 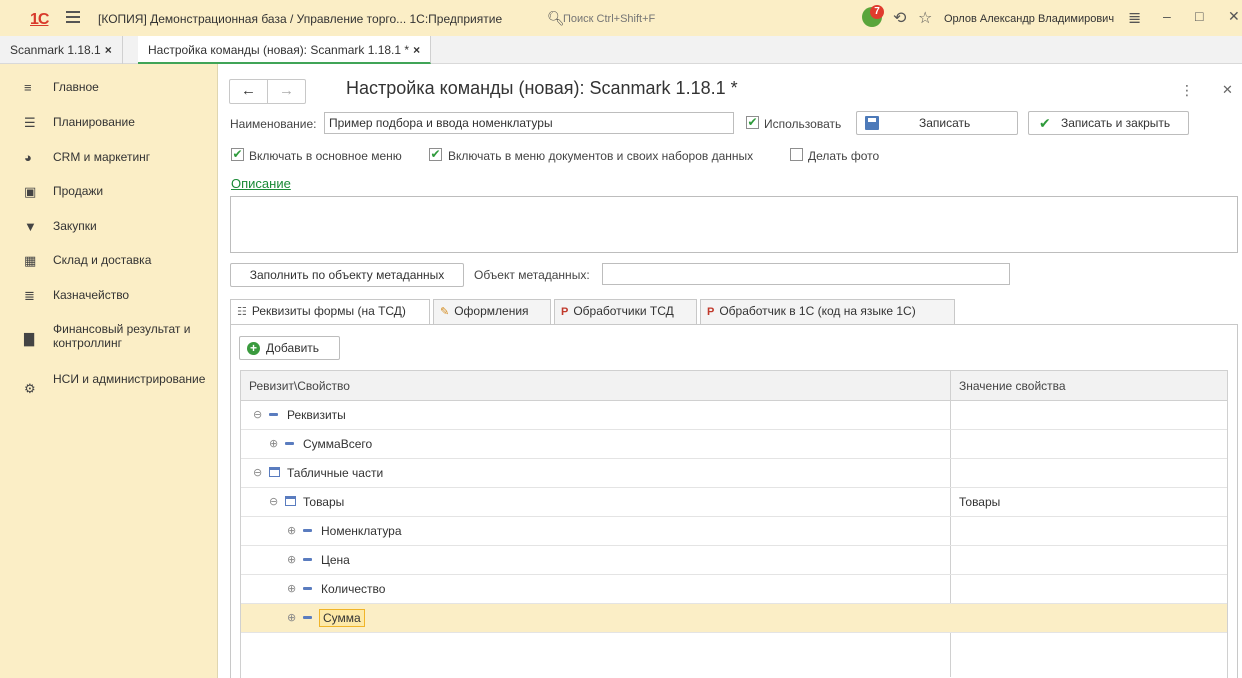 What do you see at coordinates (1029, 19) in the screenshot?
I see `user-name: Орлов Александр Владимирович` at bounding box center [1029, 19].